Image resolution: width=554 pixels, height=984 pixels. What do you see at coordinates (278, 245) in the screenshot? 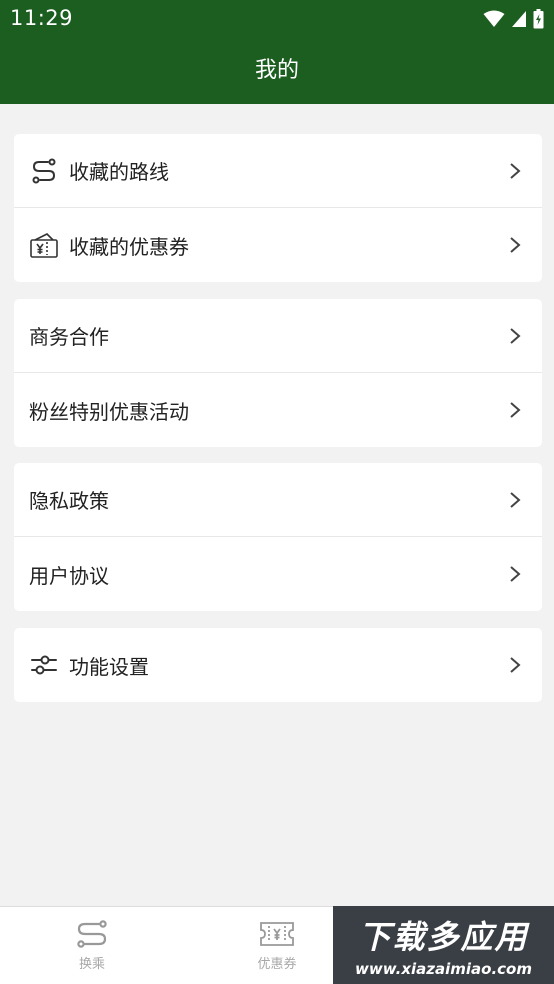
I see `menu-item-favorite-coupons: 收藏的优惠券` at bounding box center [278, 245].